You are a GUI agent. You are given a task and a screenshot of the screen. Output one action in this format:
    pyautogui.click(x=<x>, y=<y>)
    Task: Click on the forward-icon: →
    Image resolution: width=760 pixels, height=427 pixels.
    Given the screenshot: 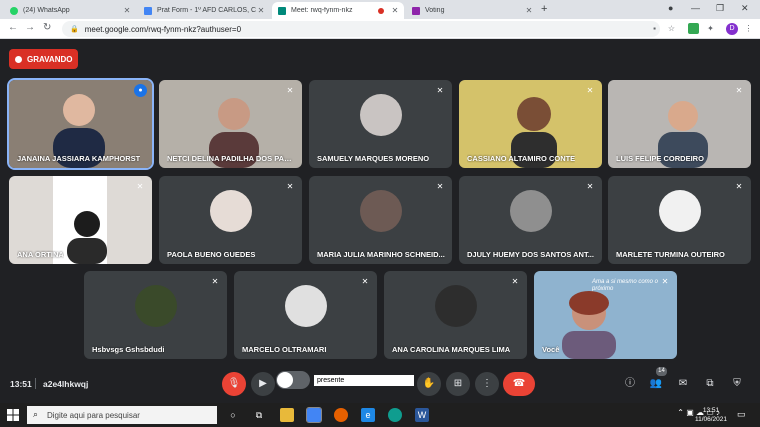 What is the action you would take?
    pyautogui.click(x=30, y=27)
    